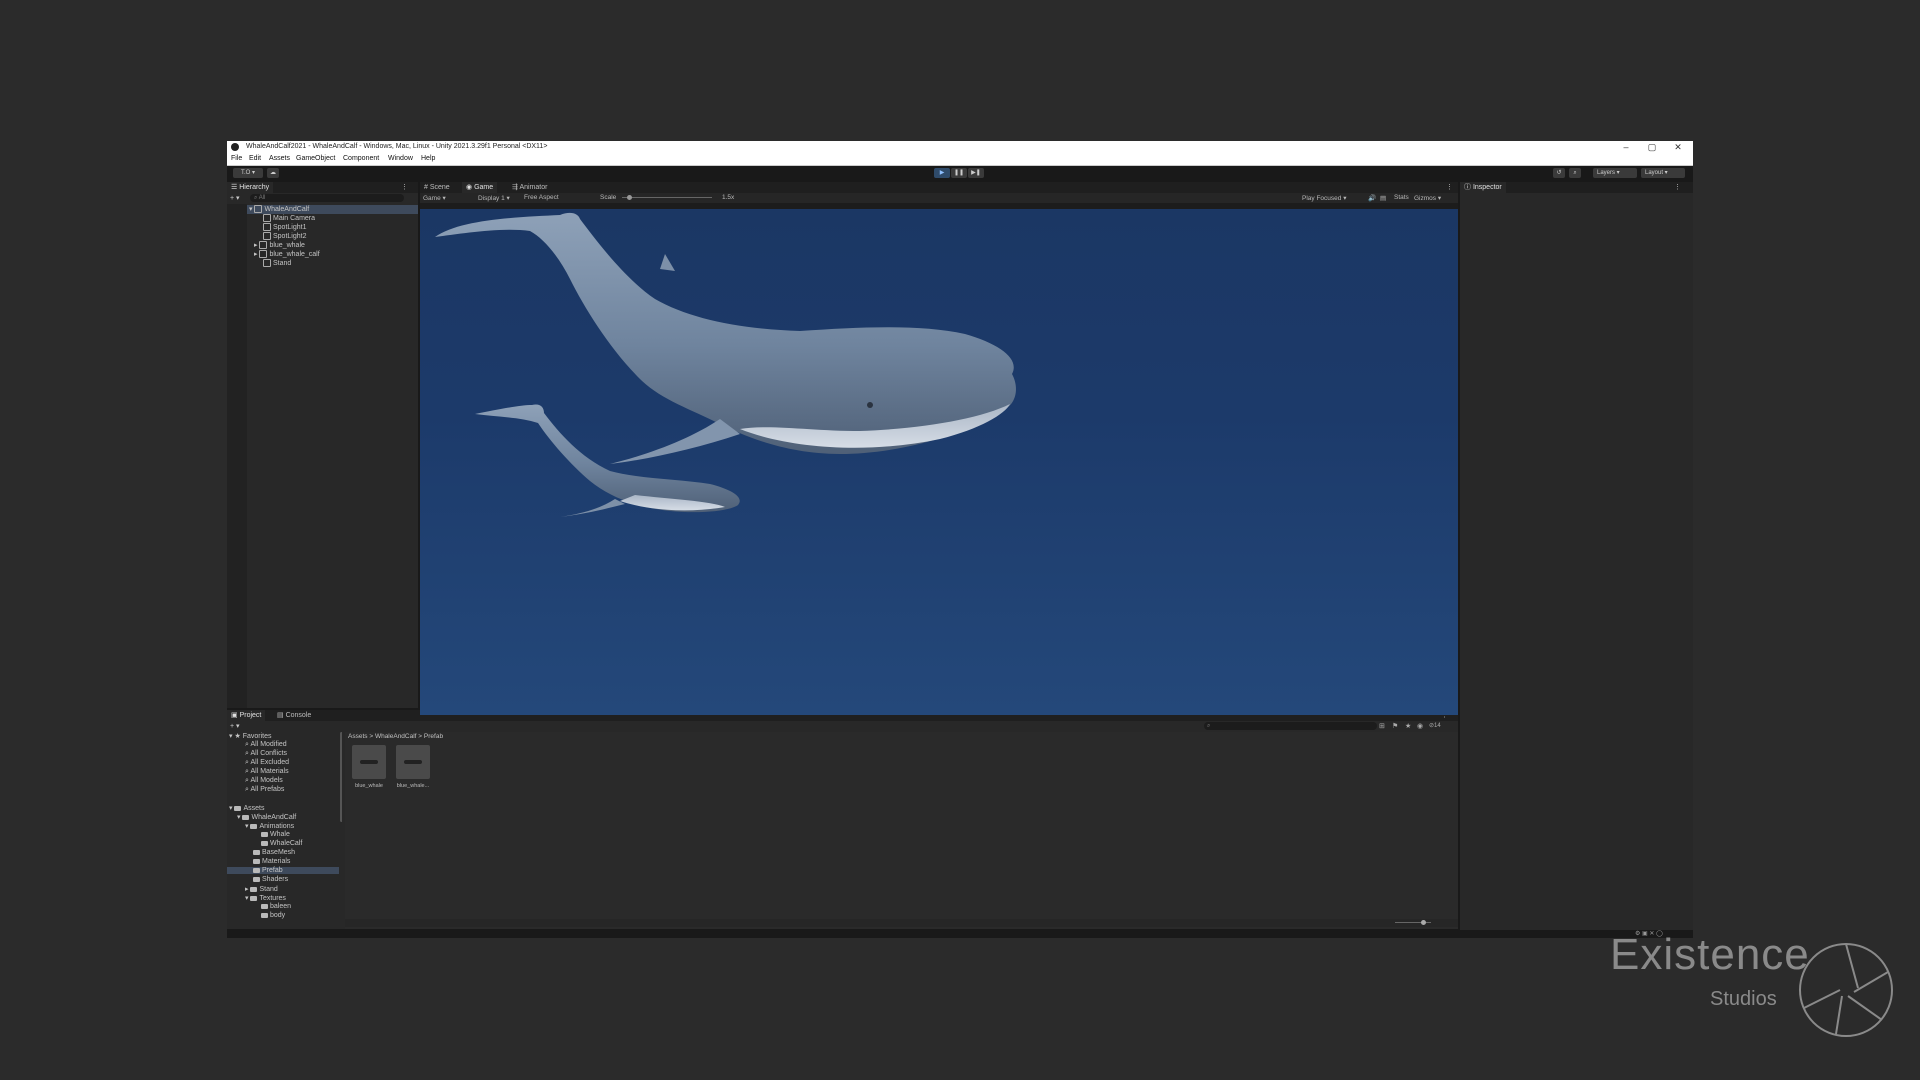  What do you see at coordinates (294, 218) in the screenshot?
I see `hierarchy-item-label: Main Camera` at bounding box center [294, 218].